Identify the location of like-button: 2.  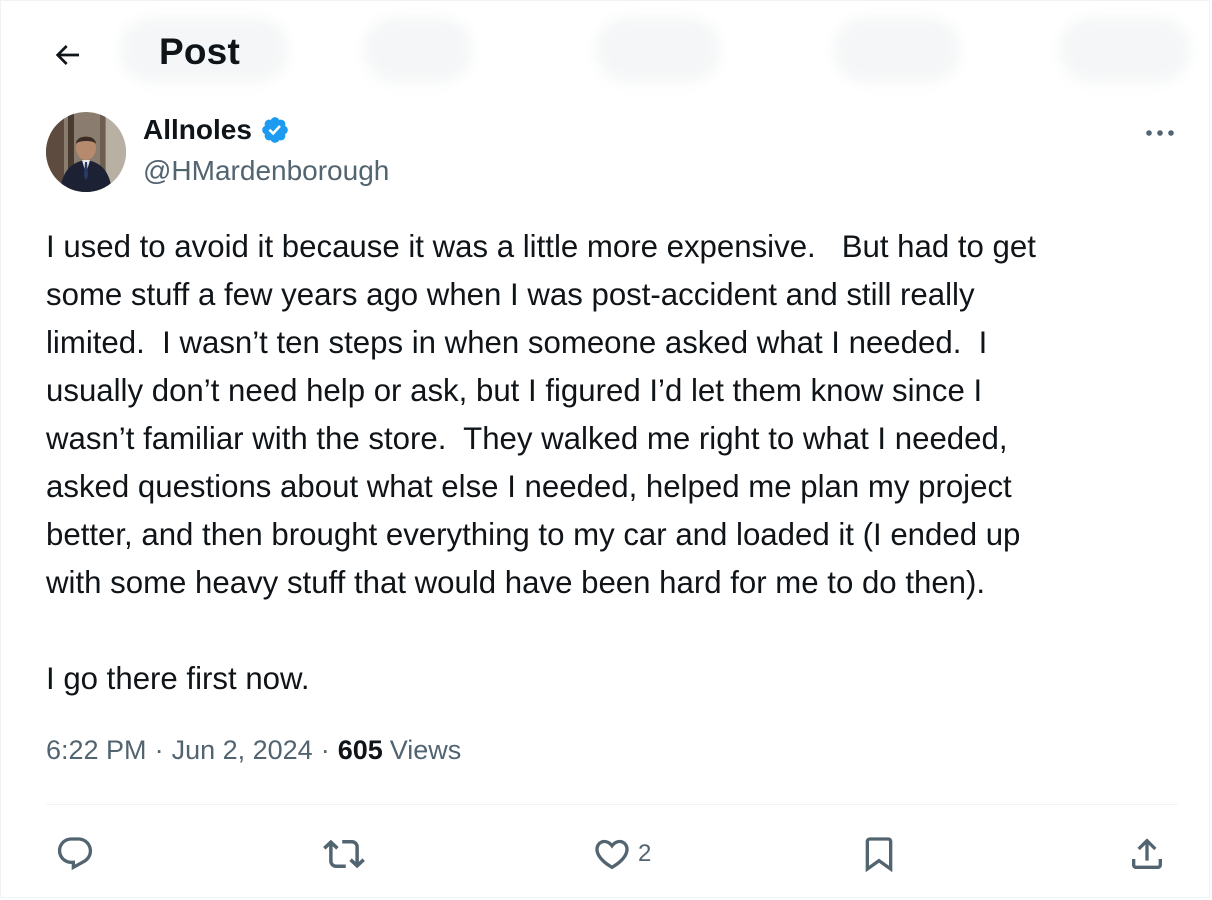
(621, 854).